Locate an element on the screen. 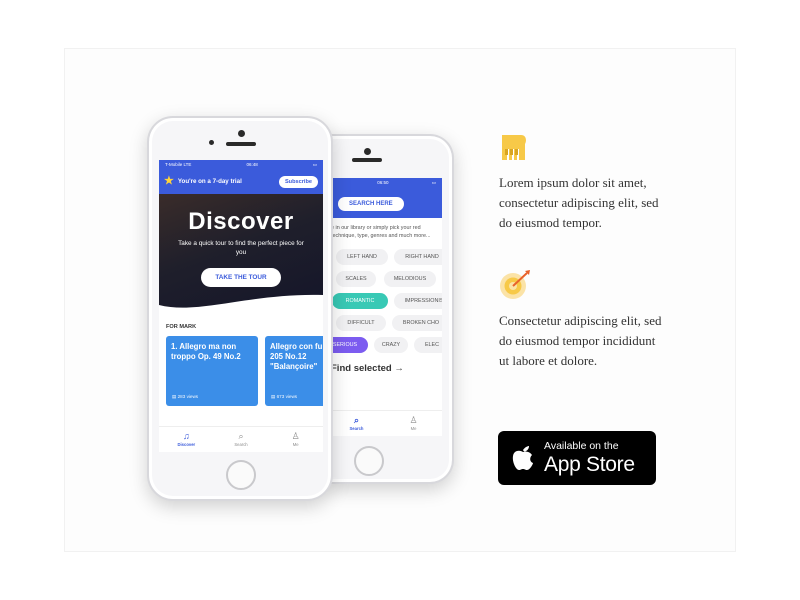 Image resolution: width=800 pixels, height=600 pixels. discover-title: Discover is located at coordinates (241, 221).